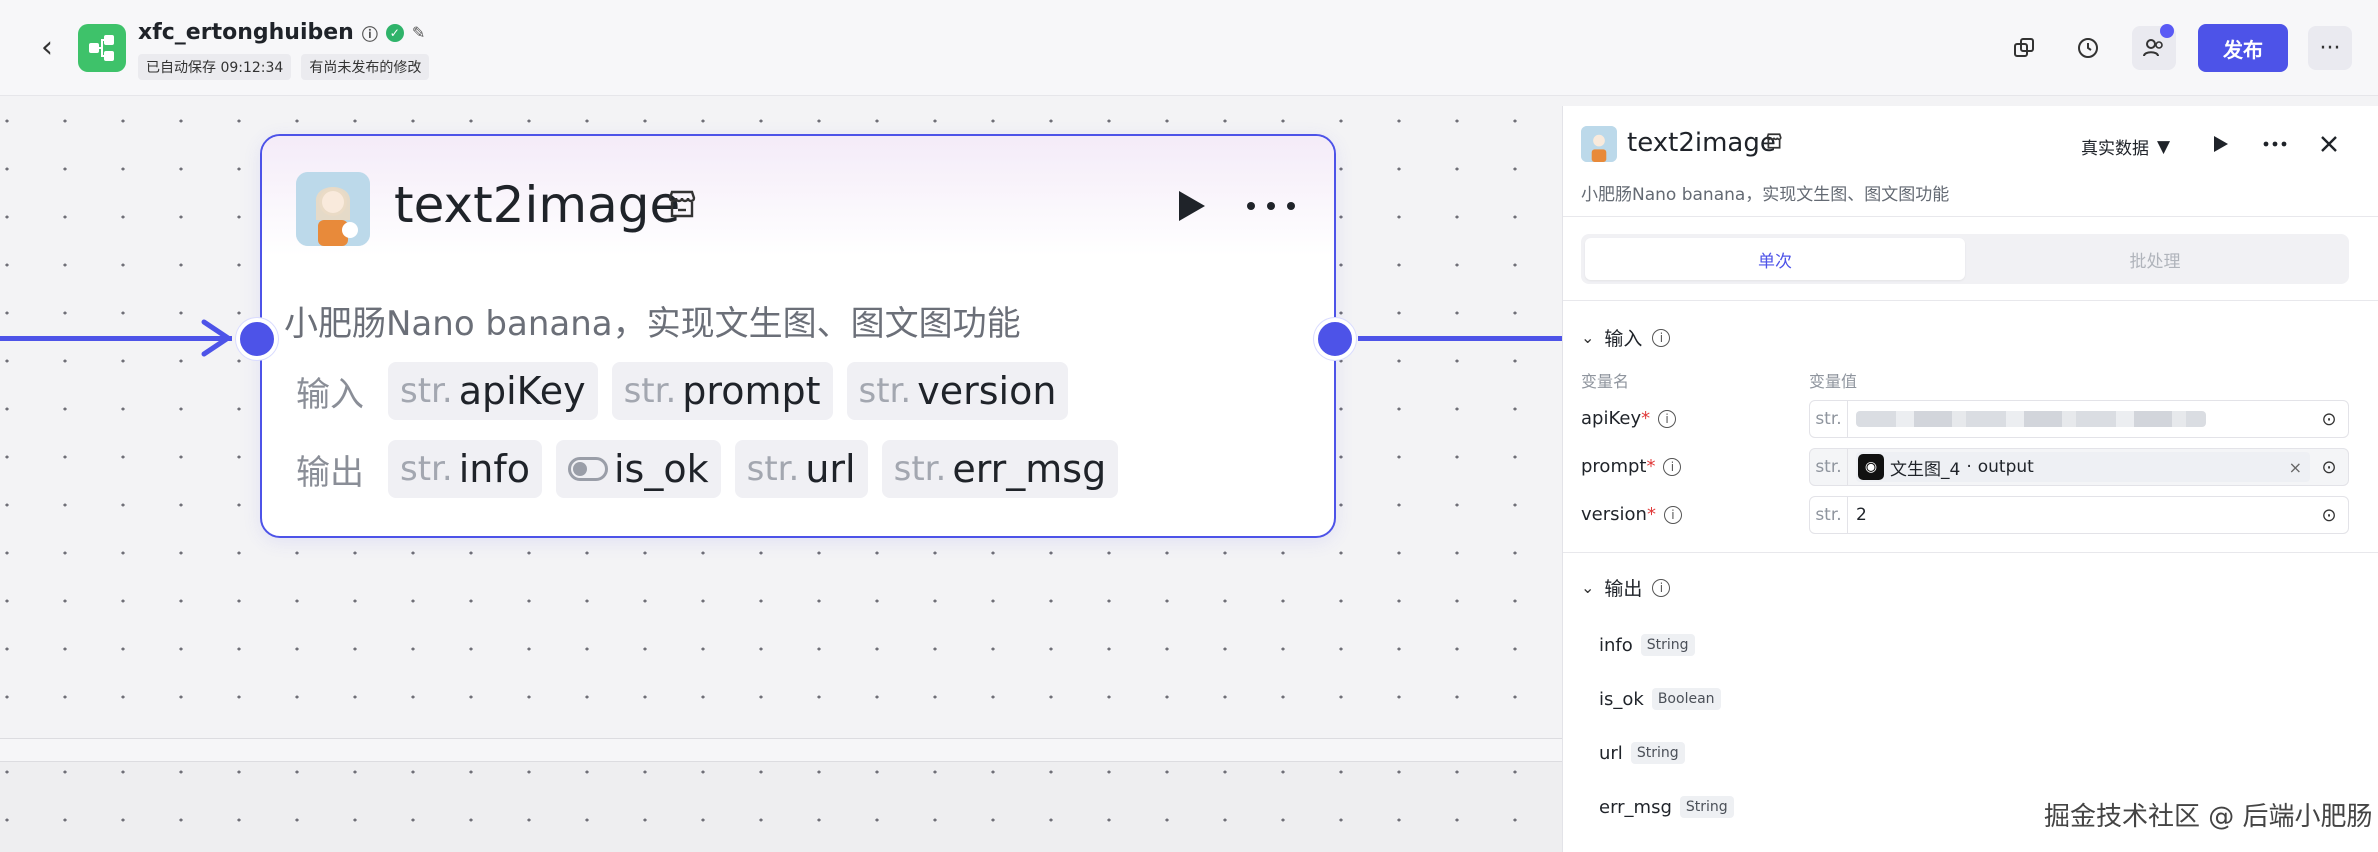 The image size is (2378, 852). Describe the element at coordinates (2154, 47) in the screenshot. I see `collaborators-icon` at that location.